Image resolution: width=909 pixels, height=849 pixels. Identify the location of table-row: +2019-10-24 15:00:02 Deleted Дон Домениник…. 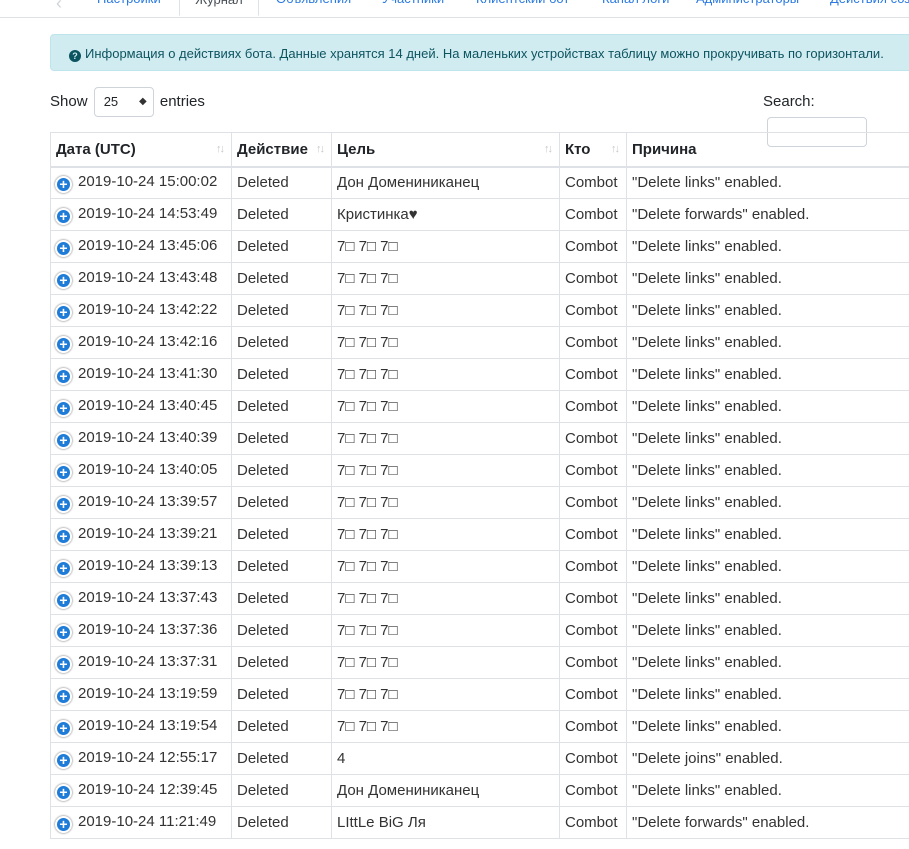
(479, 182).